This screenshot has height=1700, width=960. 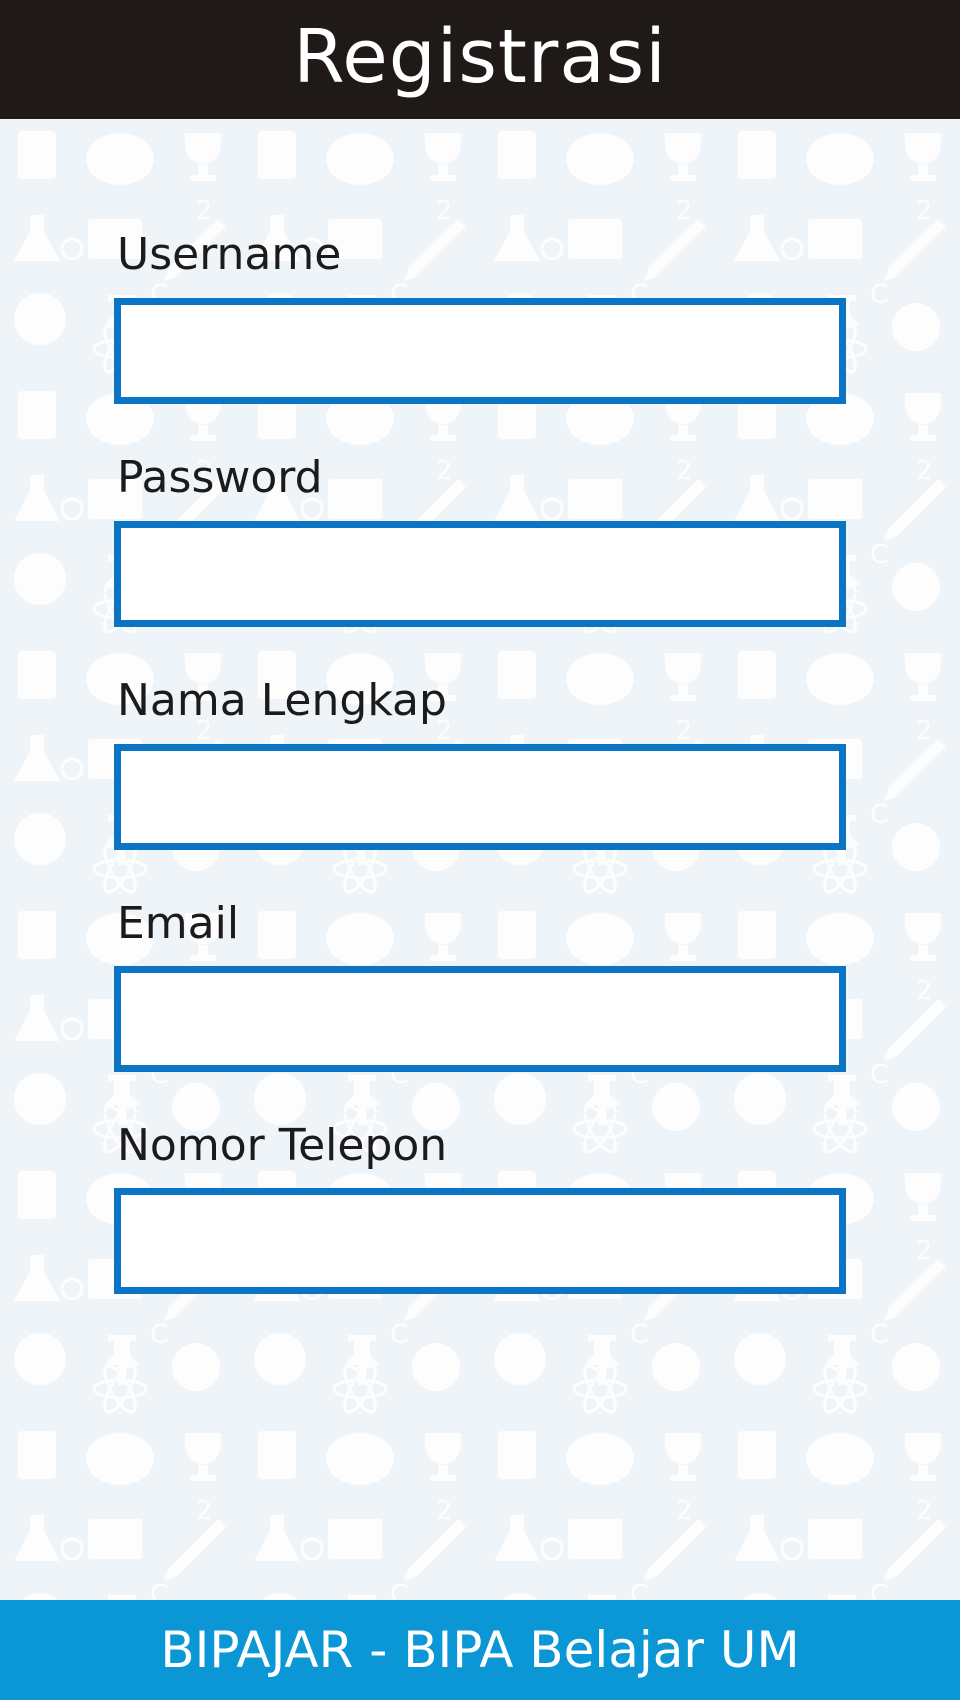 I want to click on full-name-input, so click(x=480, y=797).